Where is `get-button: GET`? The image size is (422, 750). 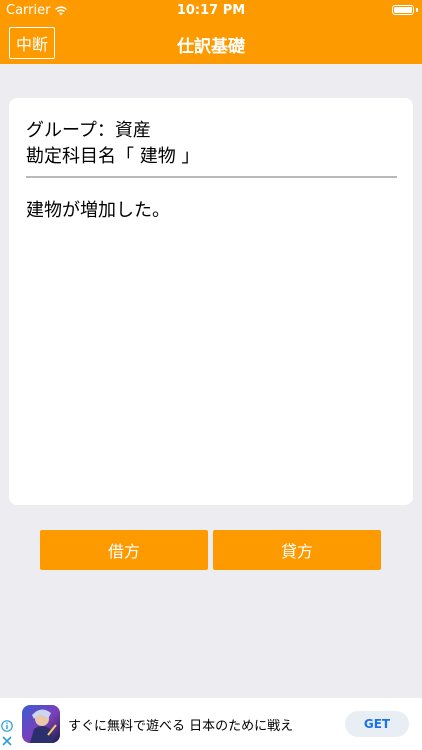
get-button: GET is located at coordinates (377, 724).